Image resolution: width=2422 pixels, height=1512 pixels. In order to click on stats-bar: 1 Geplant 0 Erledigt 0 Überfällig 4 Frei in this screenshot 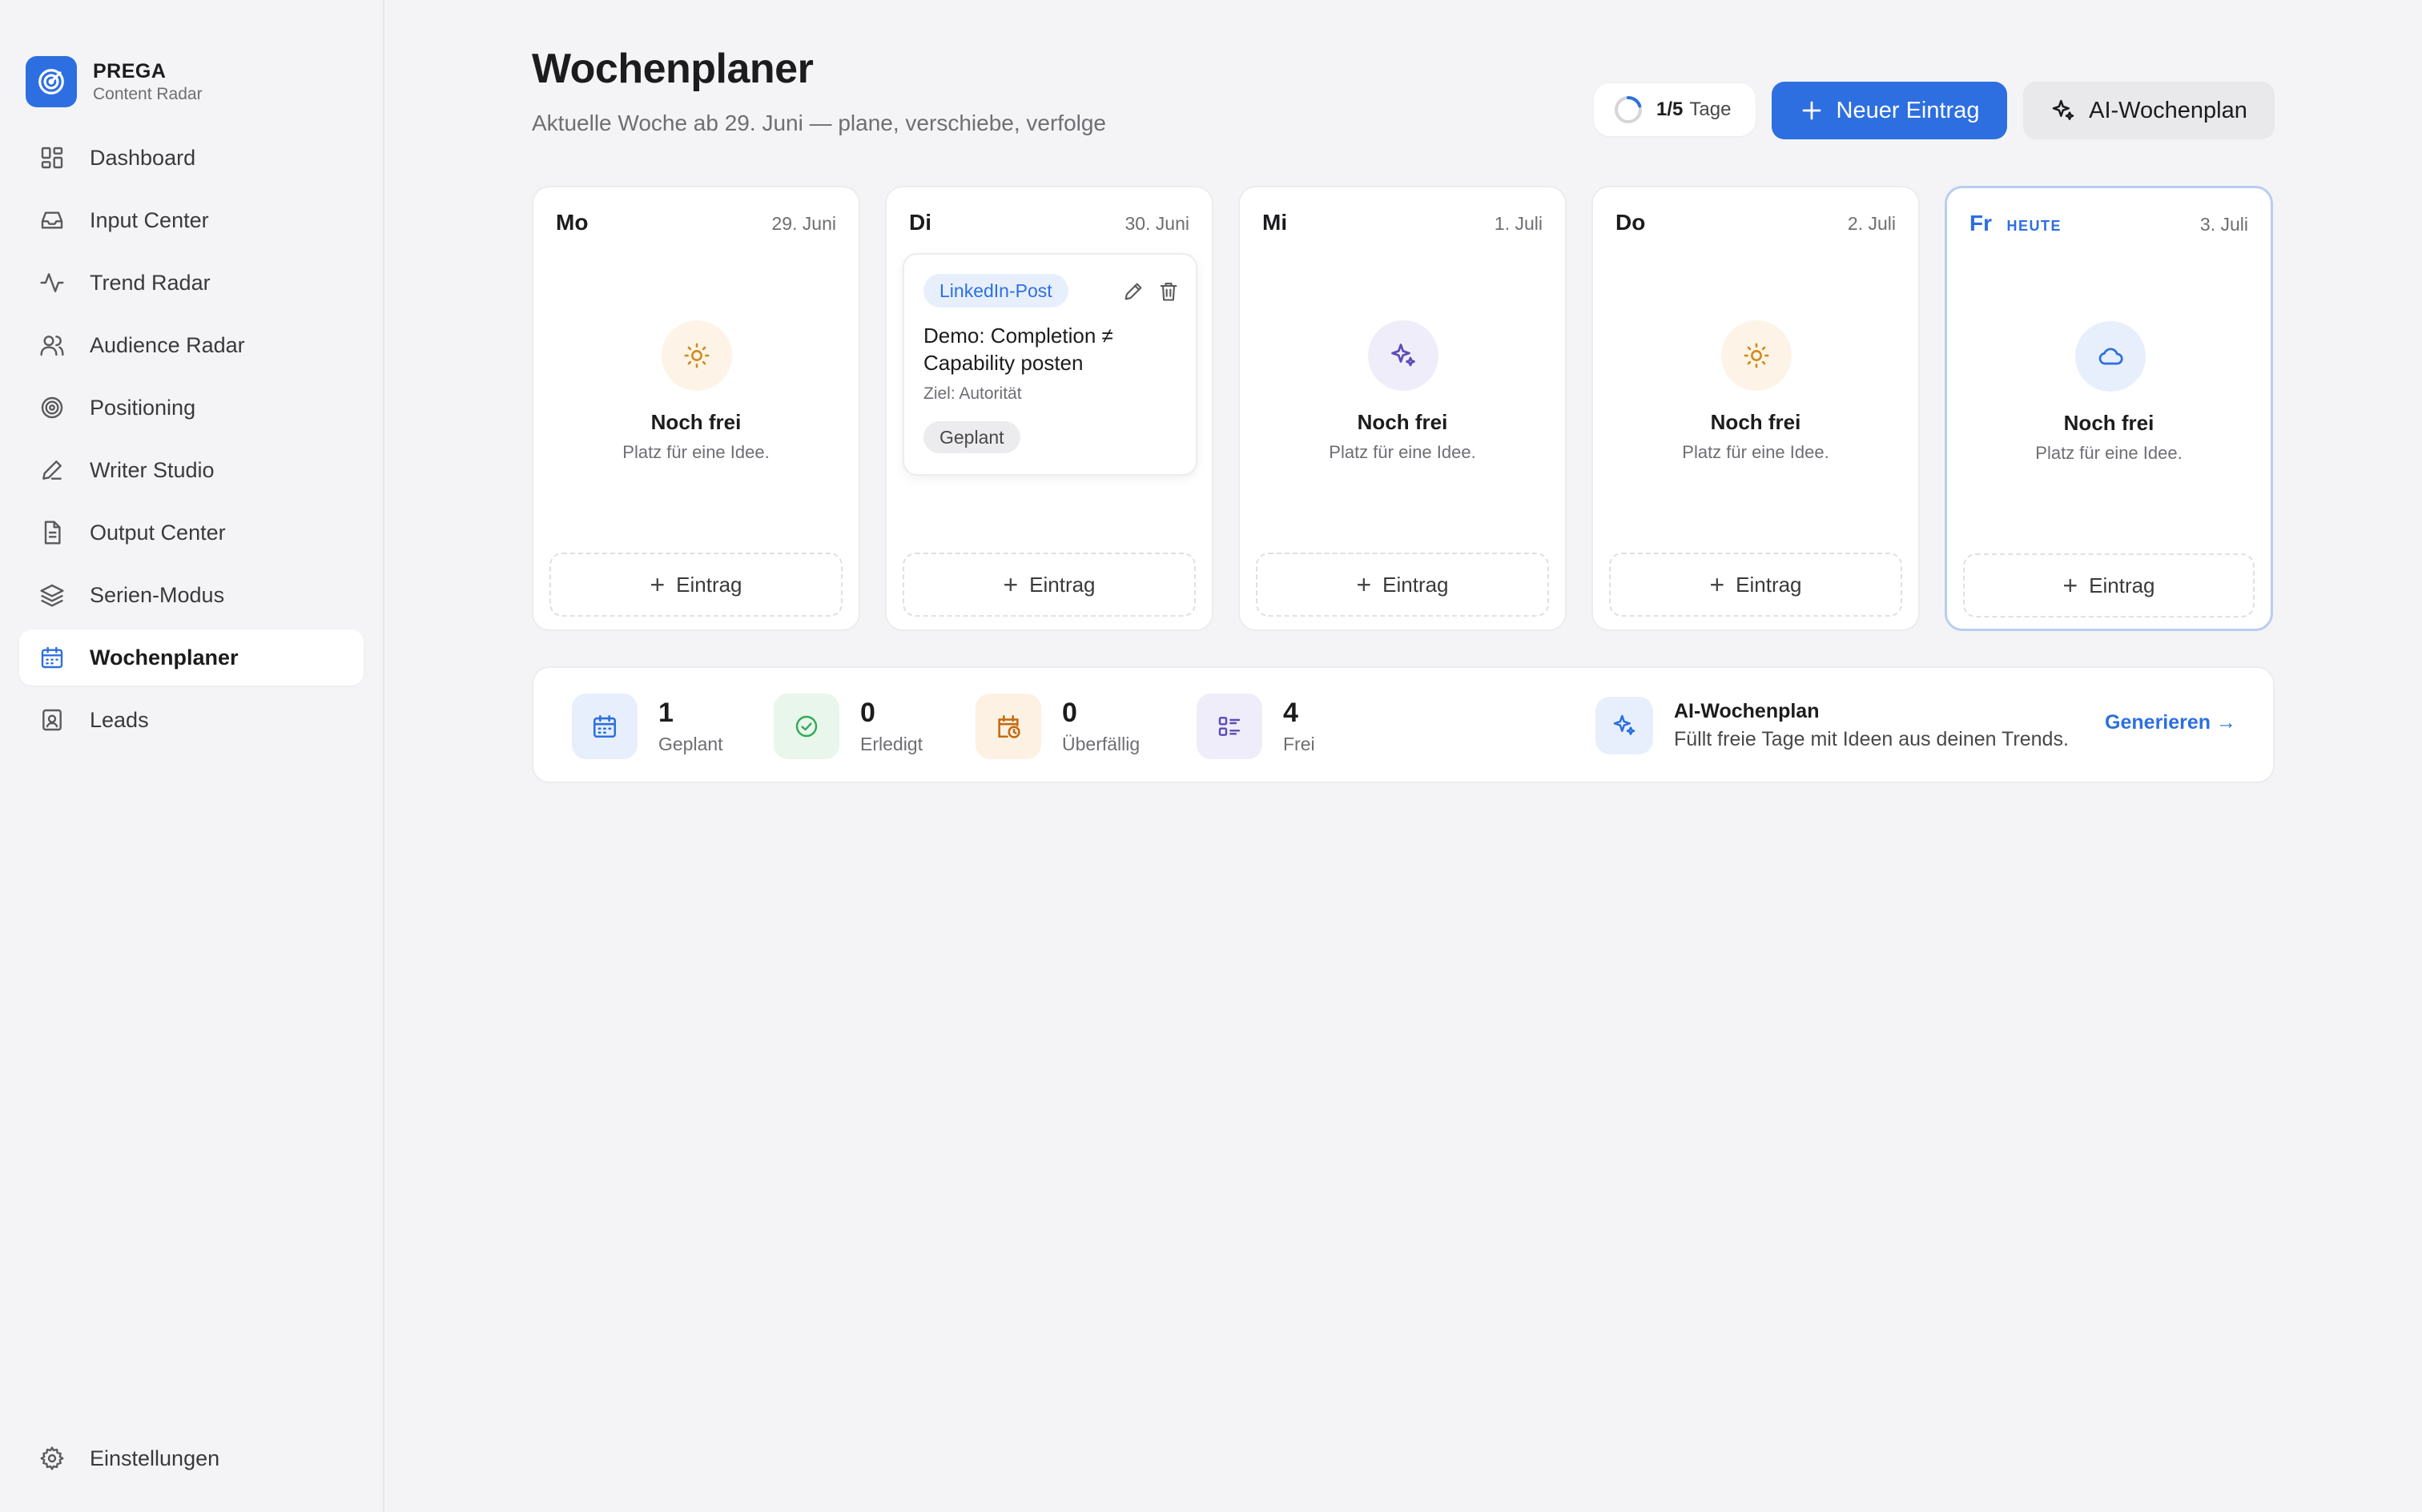, I will do `click(1403, 724)`.